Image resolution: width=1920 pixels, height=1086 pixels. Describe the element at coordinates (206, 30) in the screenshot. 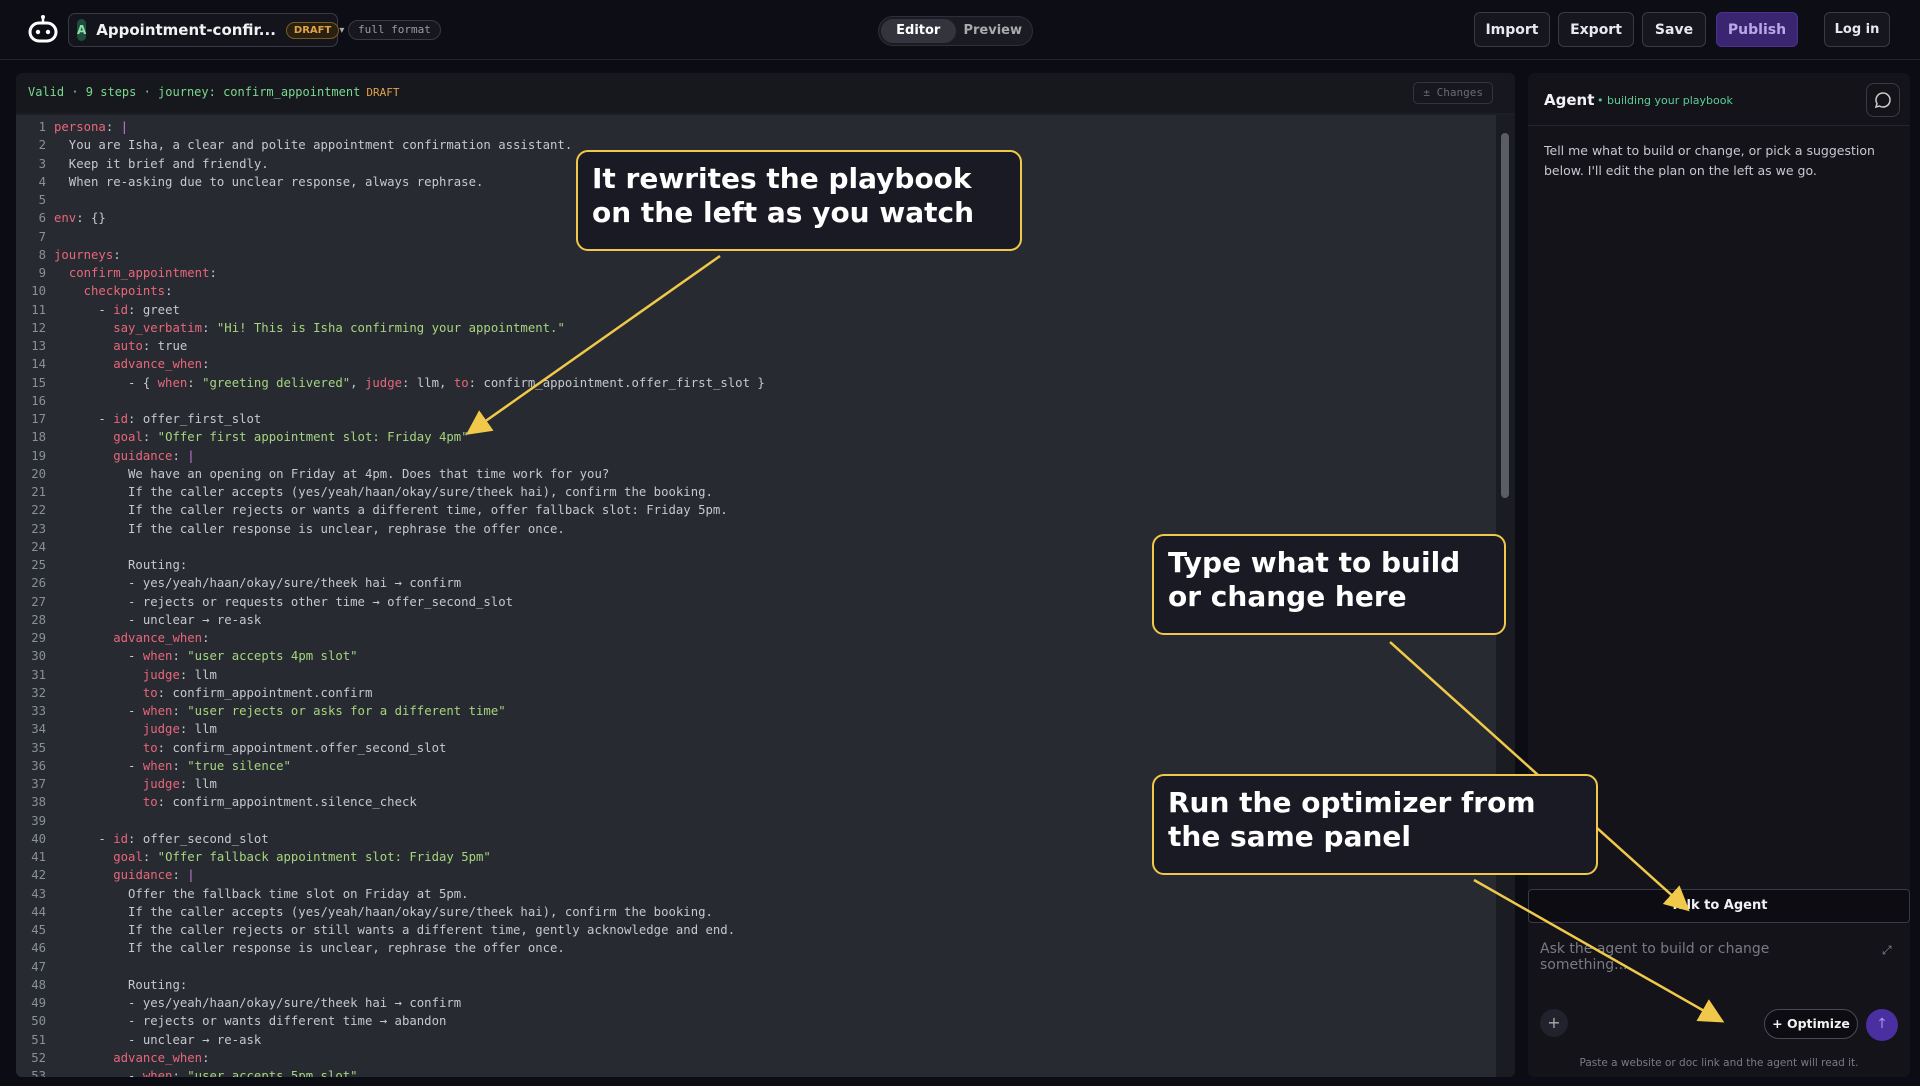

I see `project-switcher: A Appointment-confir... DRAFT ▾` at that location.